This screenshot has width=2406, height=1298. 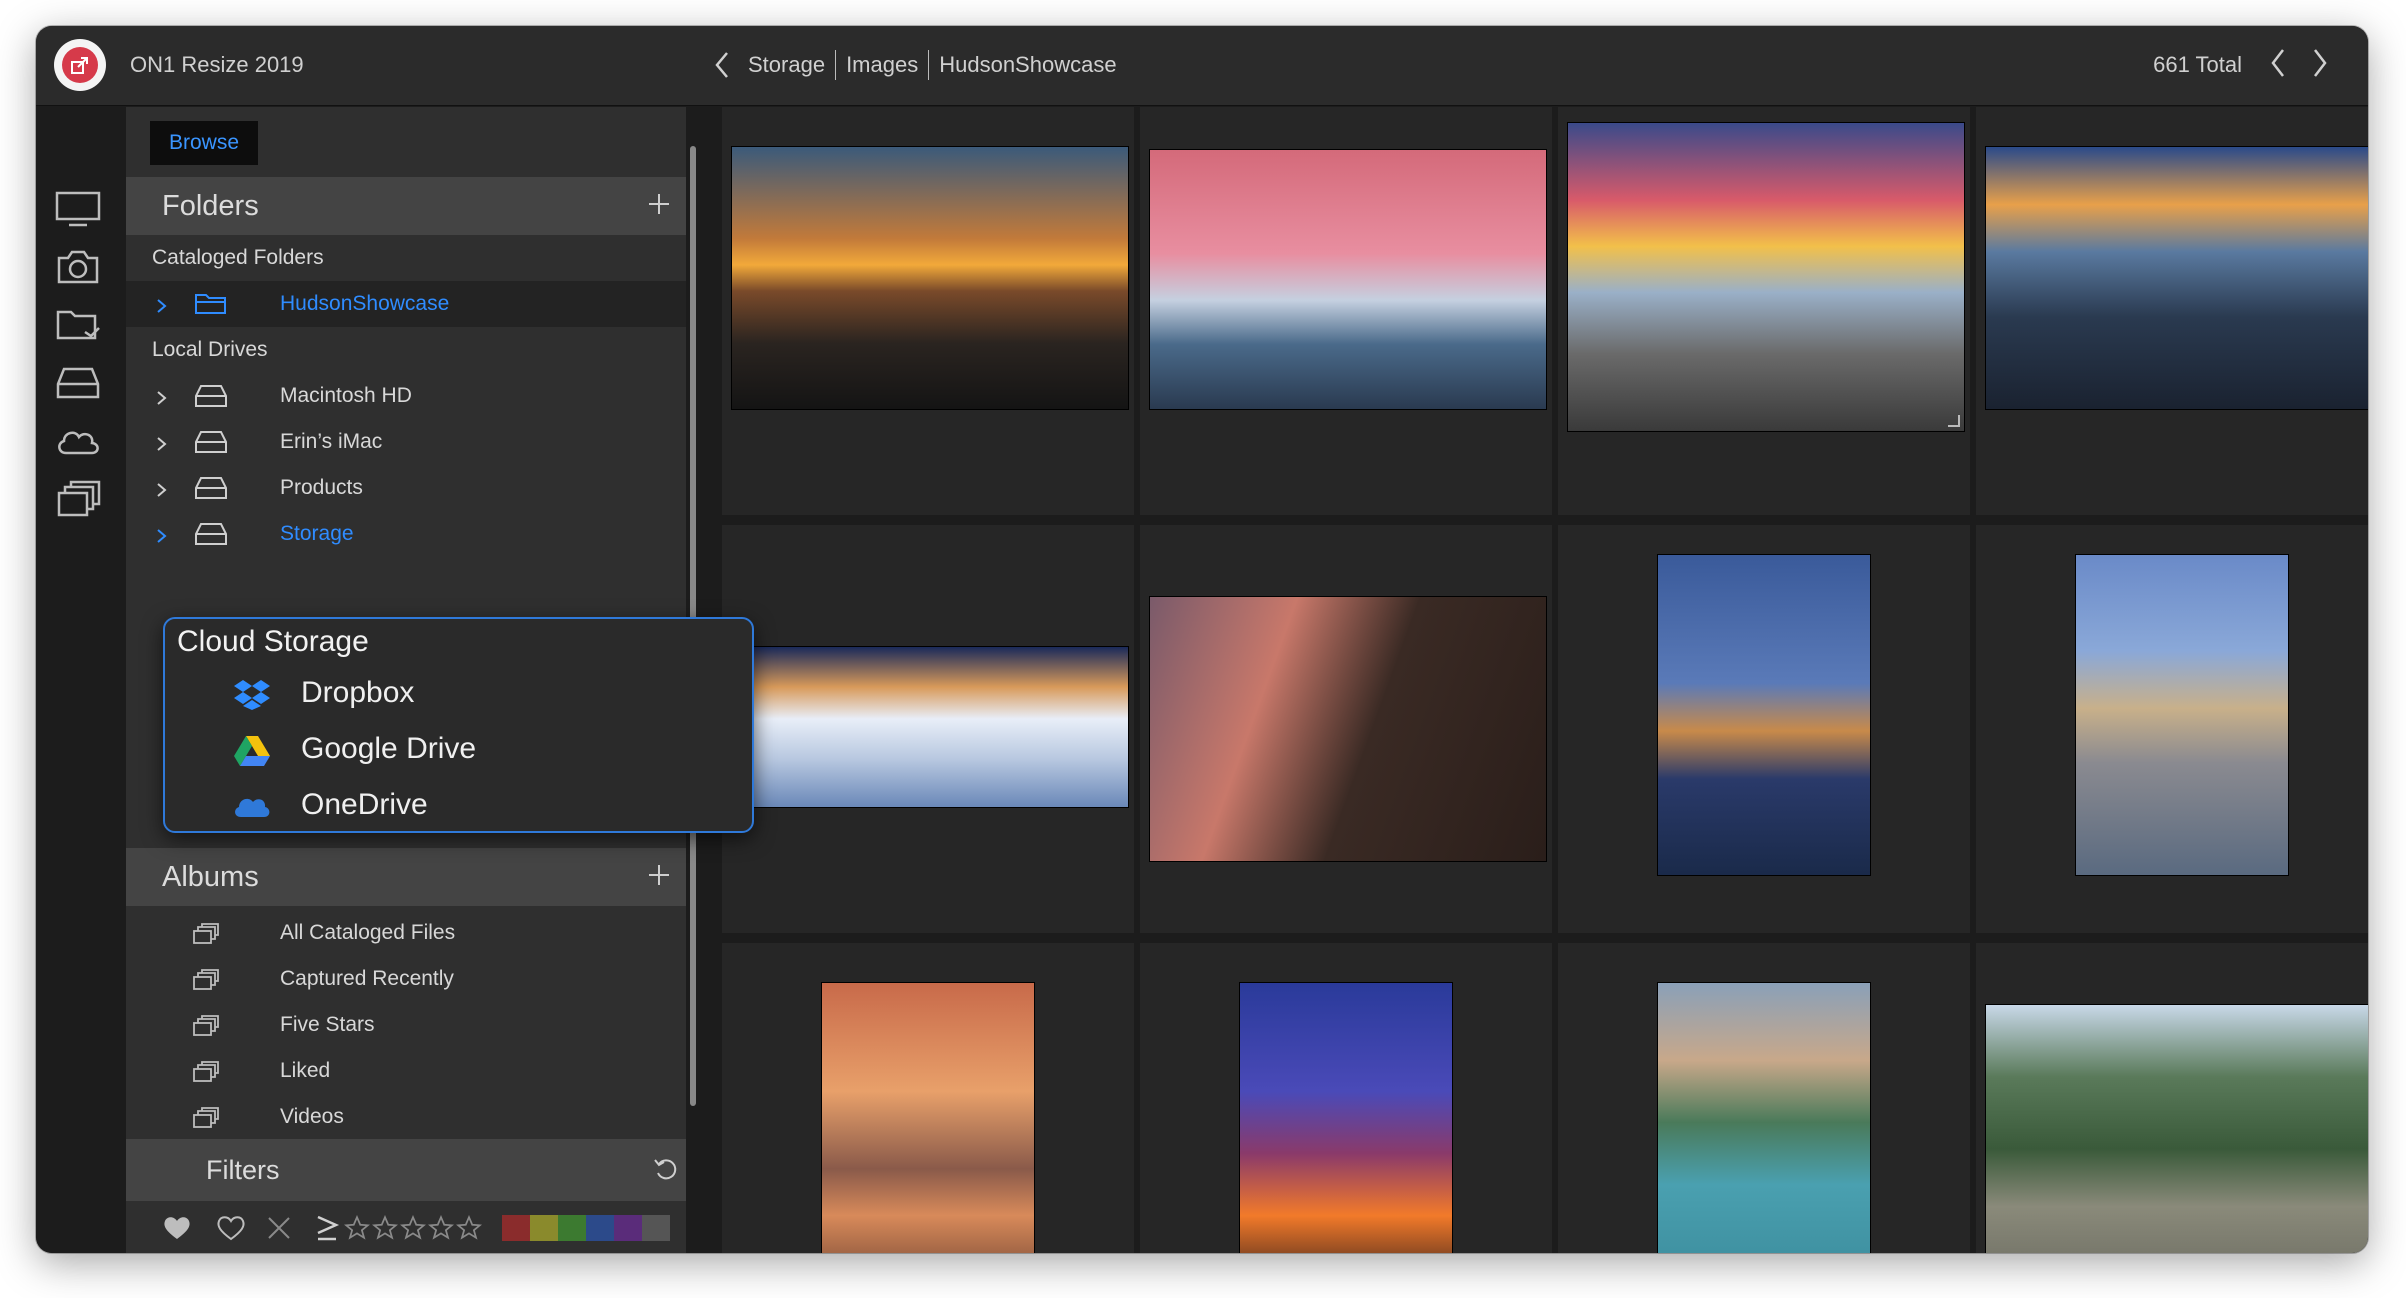 I want to click on google-drive-icon, so click(x=252, y=750).